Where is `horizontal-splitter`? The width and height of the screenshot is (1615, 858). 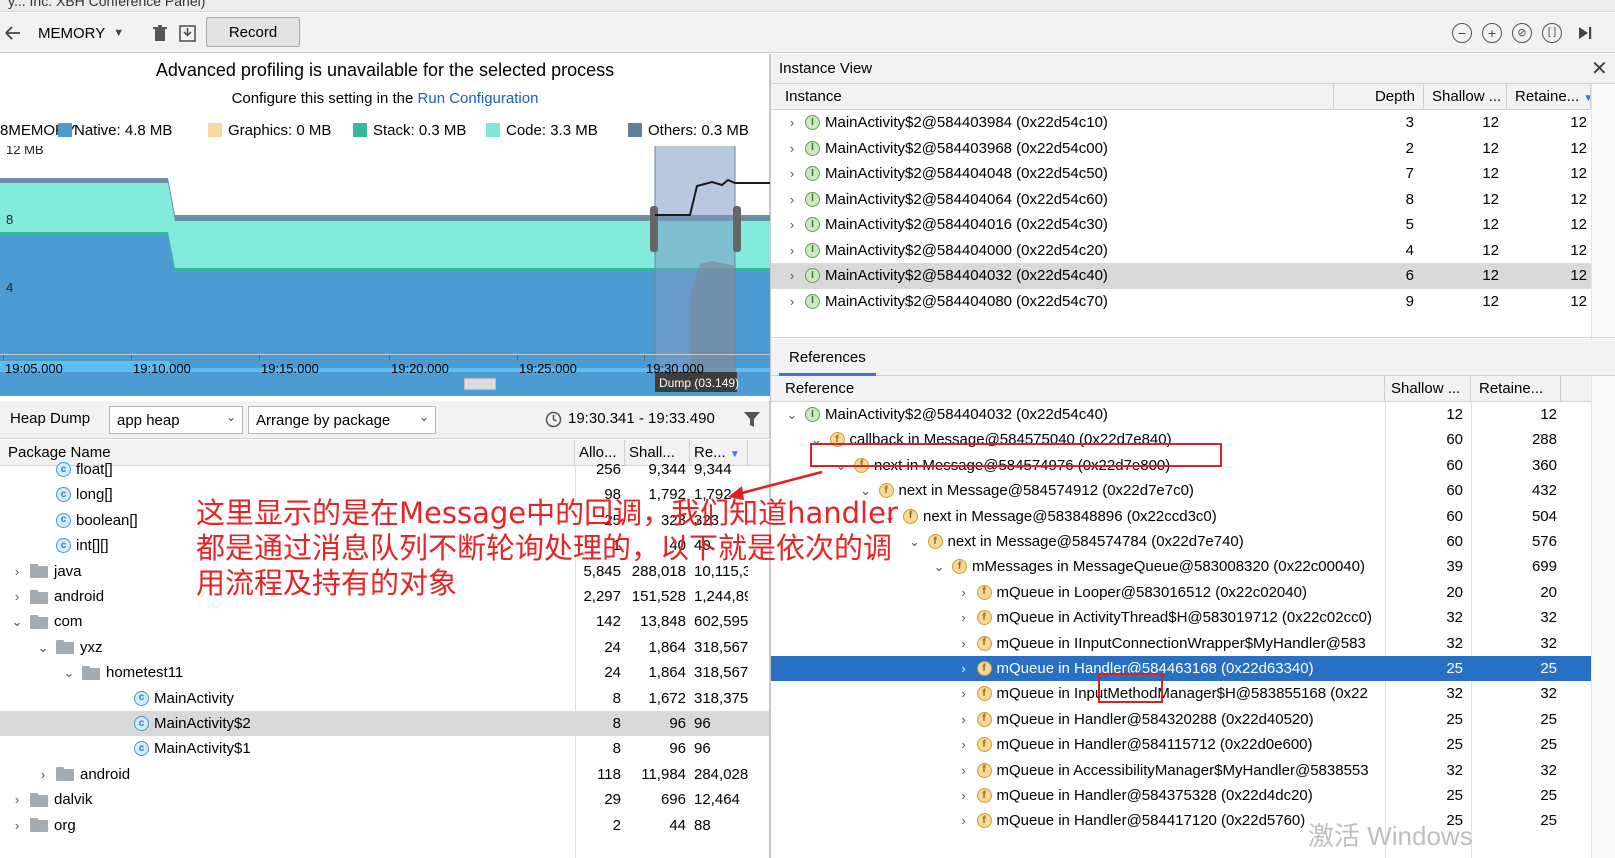
horizontal-splitter is located at coordinates (1193, 337).